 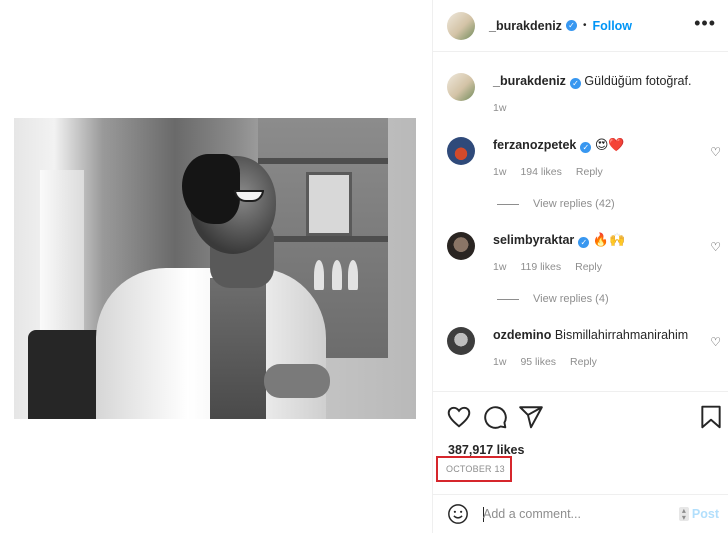 I want to click on comment-likes: 95 likes, so click(x=538, y=362).